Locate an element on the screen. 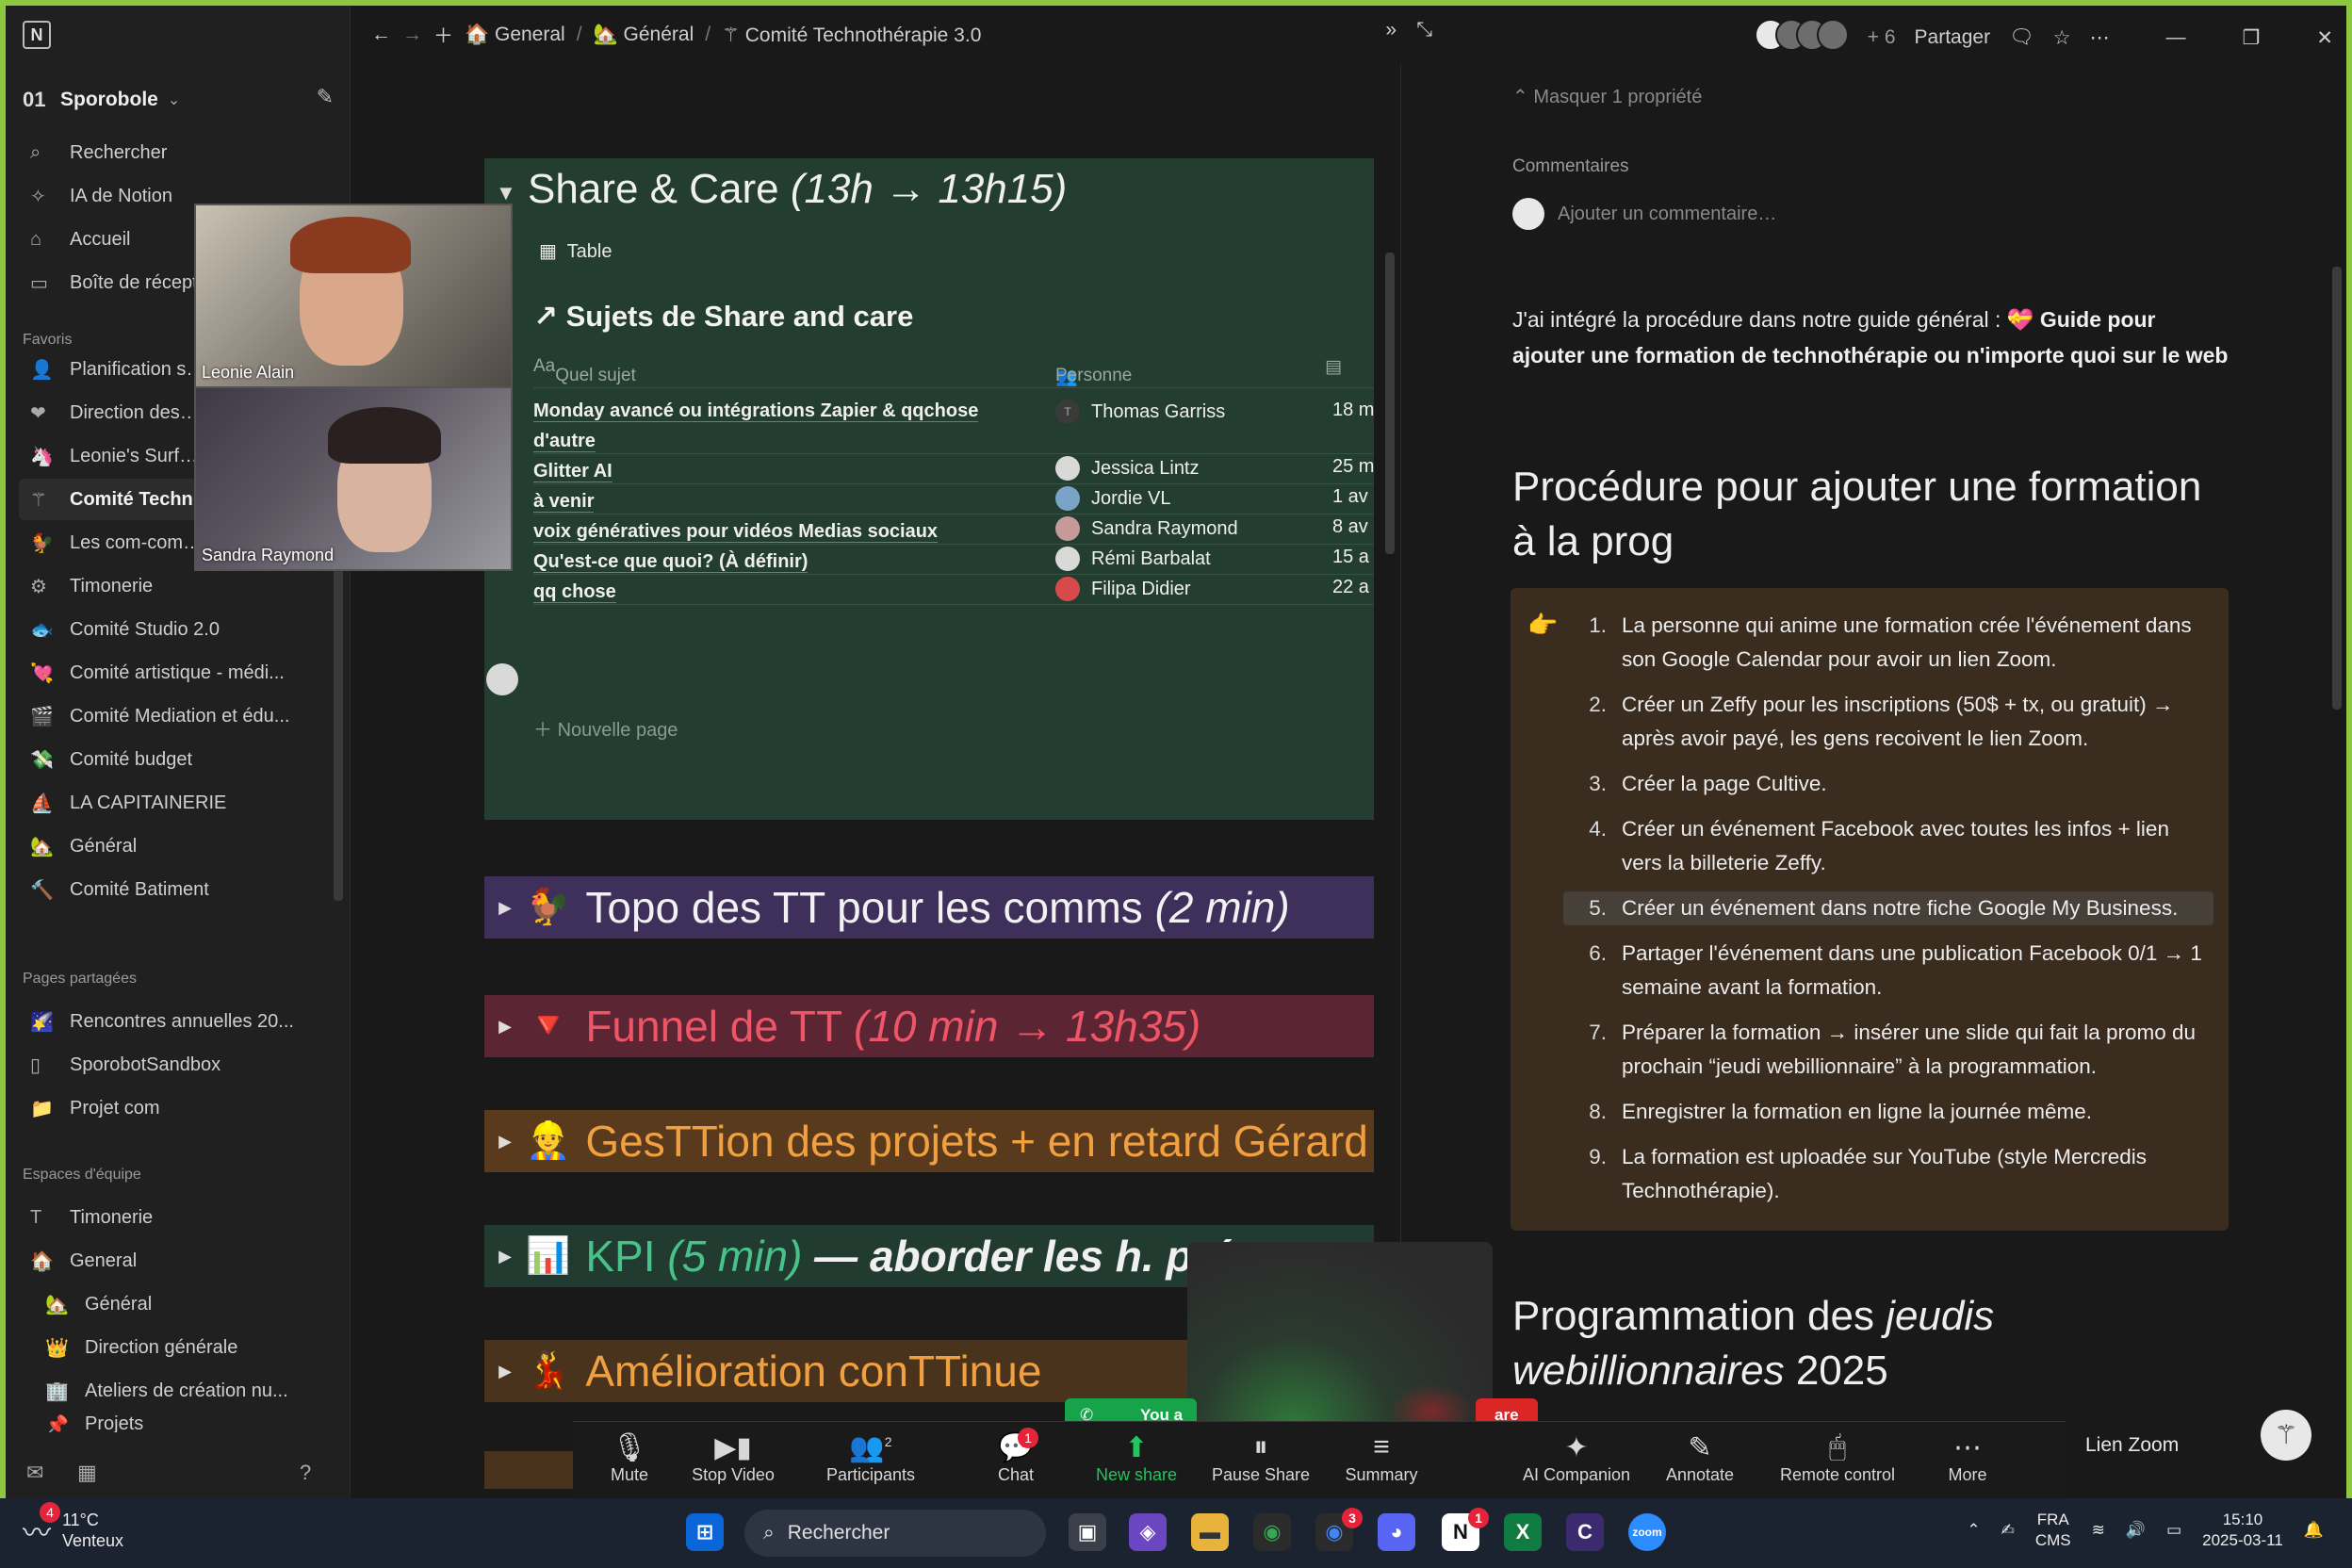 Image resolution: width=2352 pixels, height=1568 pixels. stop-video-button: ▶︎▮ Stop Video is located at coordinates (733, 1458).